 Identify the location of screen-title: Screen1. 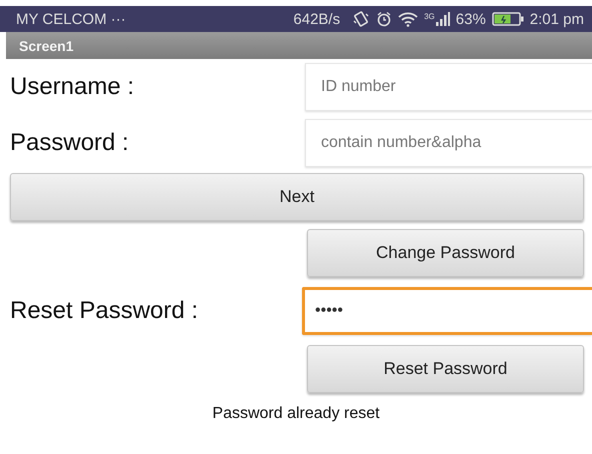
(46, 46).